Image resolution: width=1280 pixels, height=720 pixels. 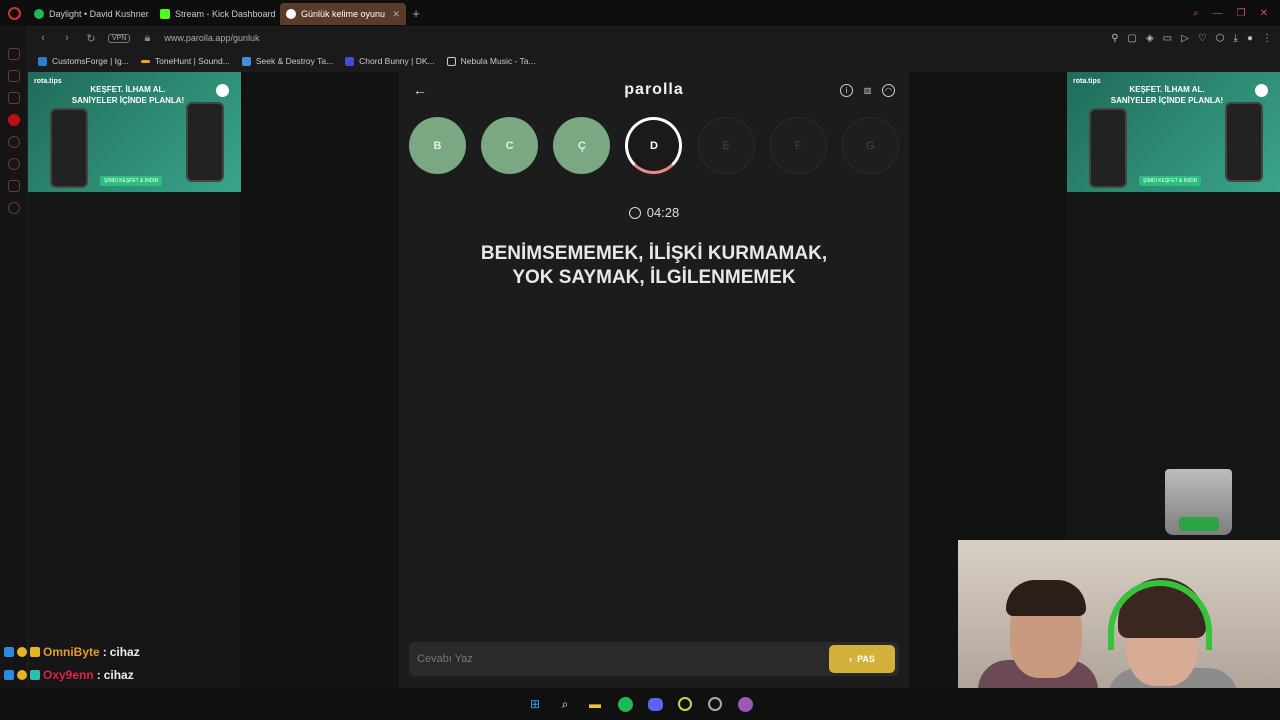 I want to click on taskbar: ⊞ ⌕ ▬, so click(x=640, y=704).